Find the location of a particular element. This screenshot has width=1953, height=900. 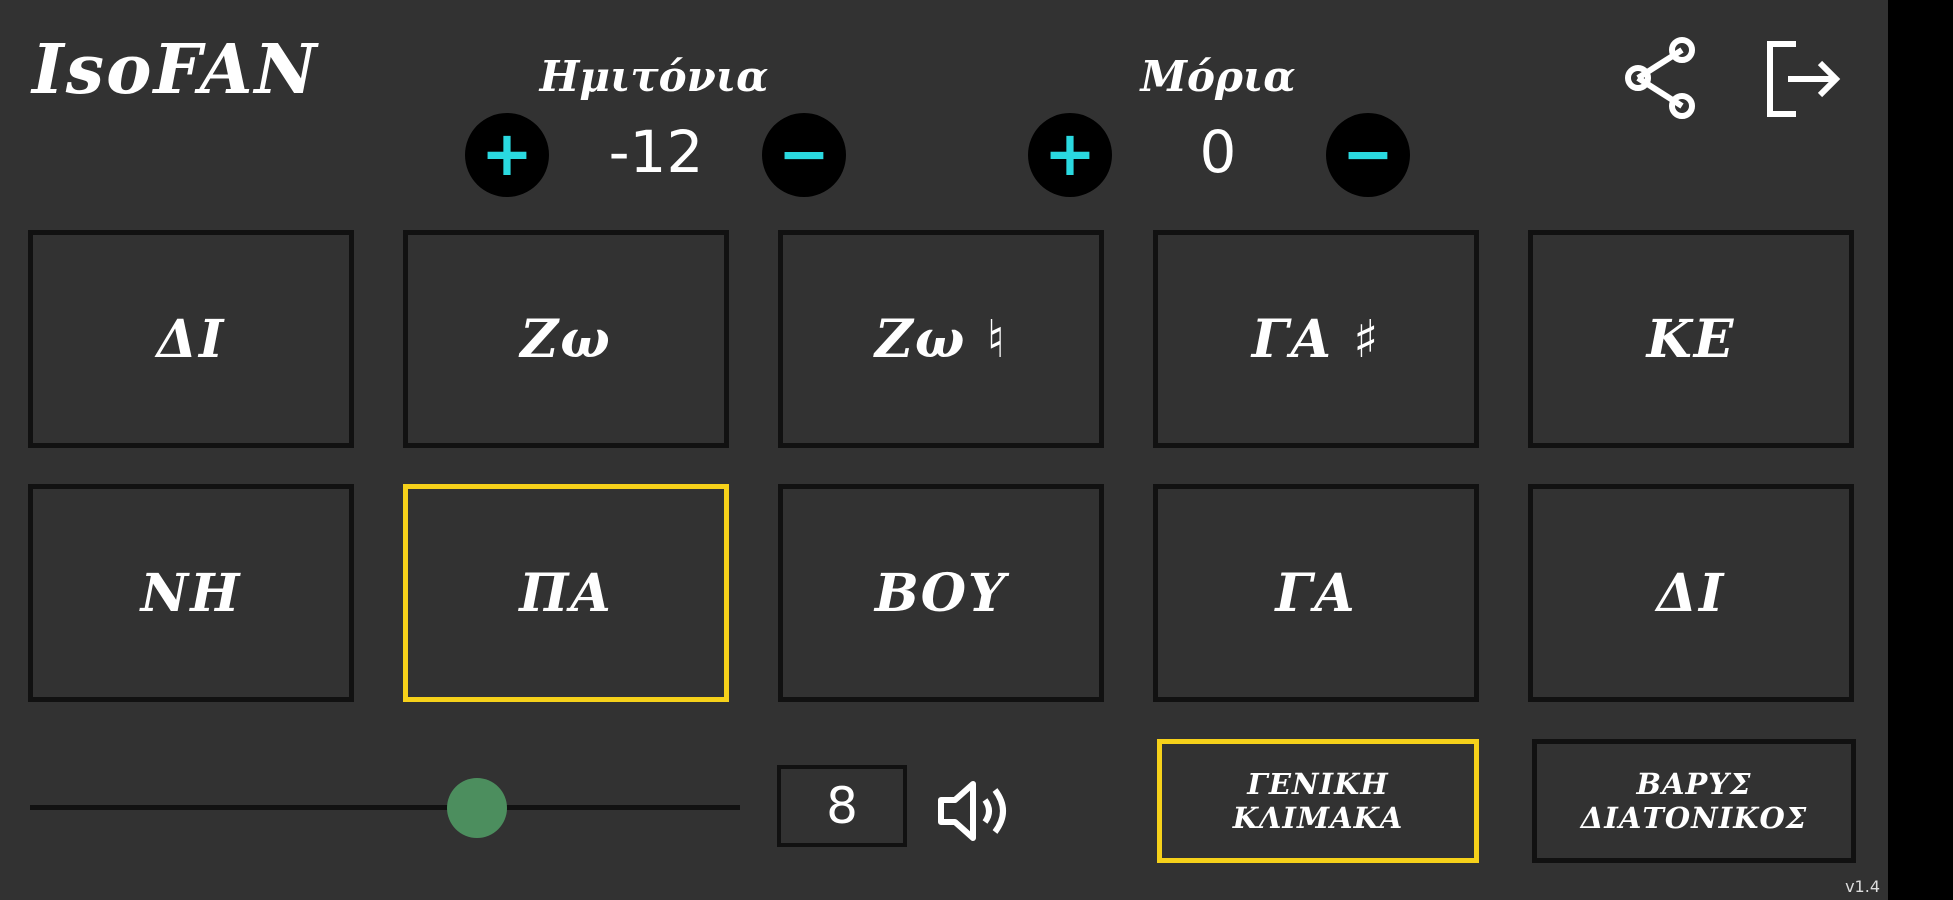

note-label: ΠΑ is located at coordinates (566, 593).